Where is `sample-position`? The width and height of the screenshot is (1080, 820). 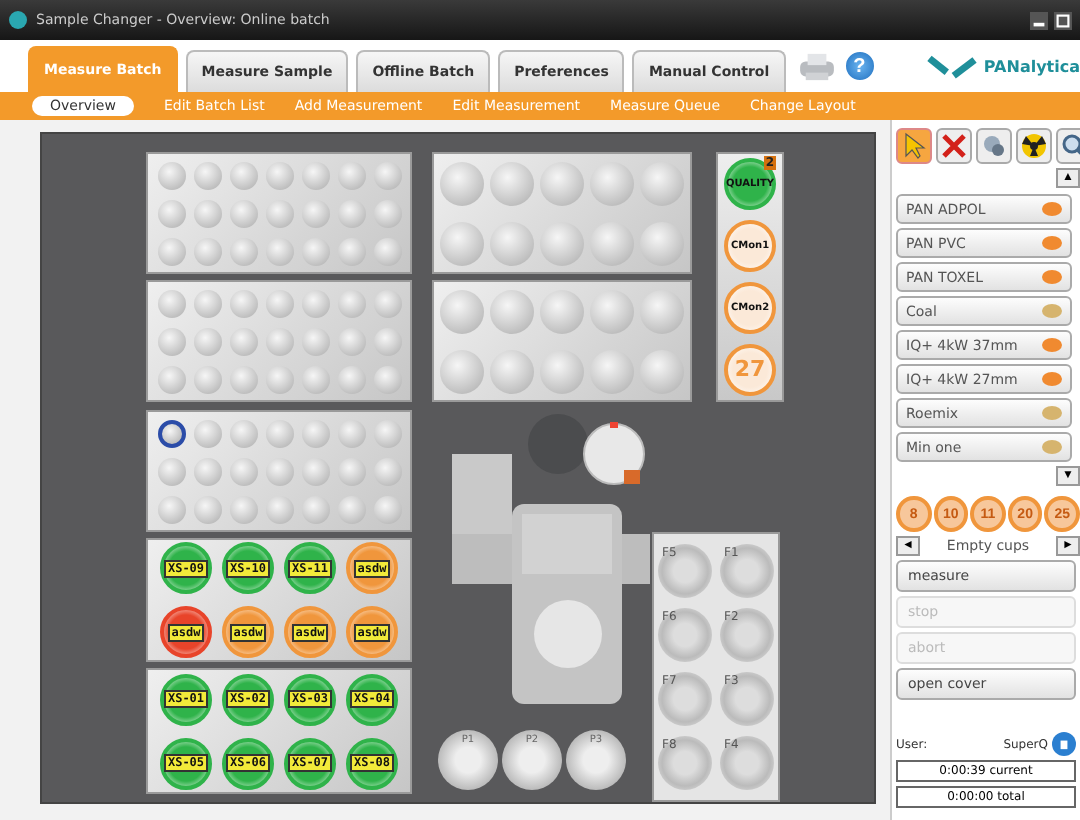 sample-position is located at coordinates (171, 433).